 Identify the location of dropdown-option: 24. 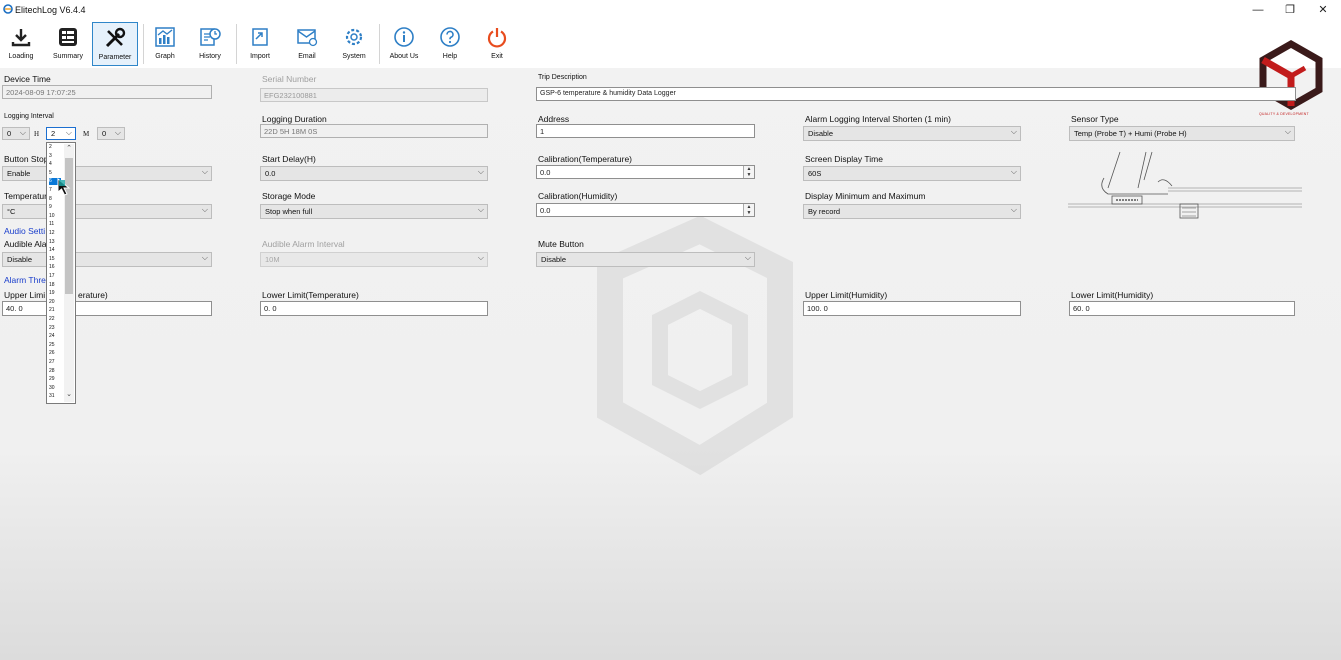
(52, 336).